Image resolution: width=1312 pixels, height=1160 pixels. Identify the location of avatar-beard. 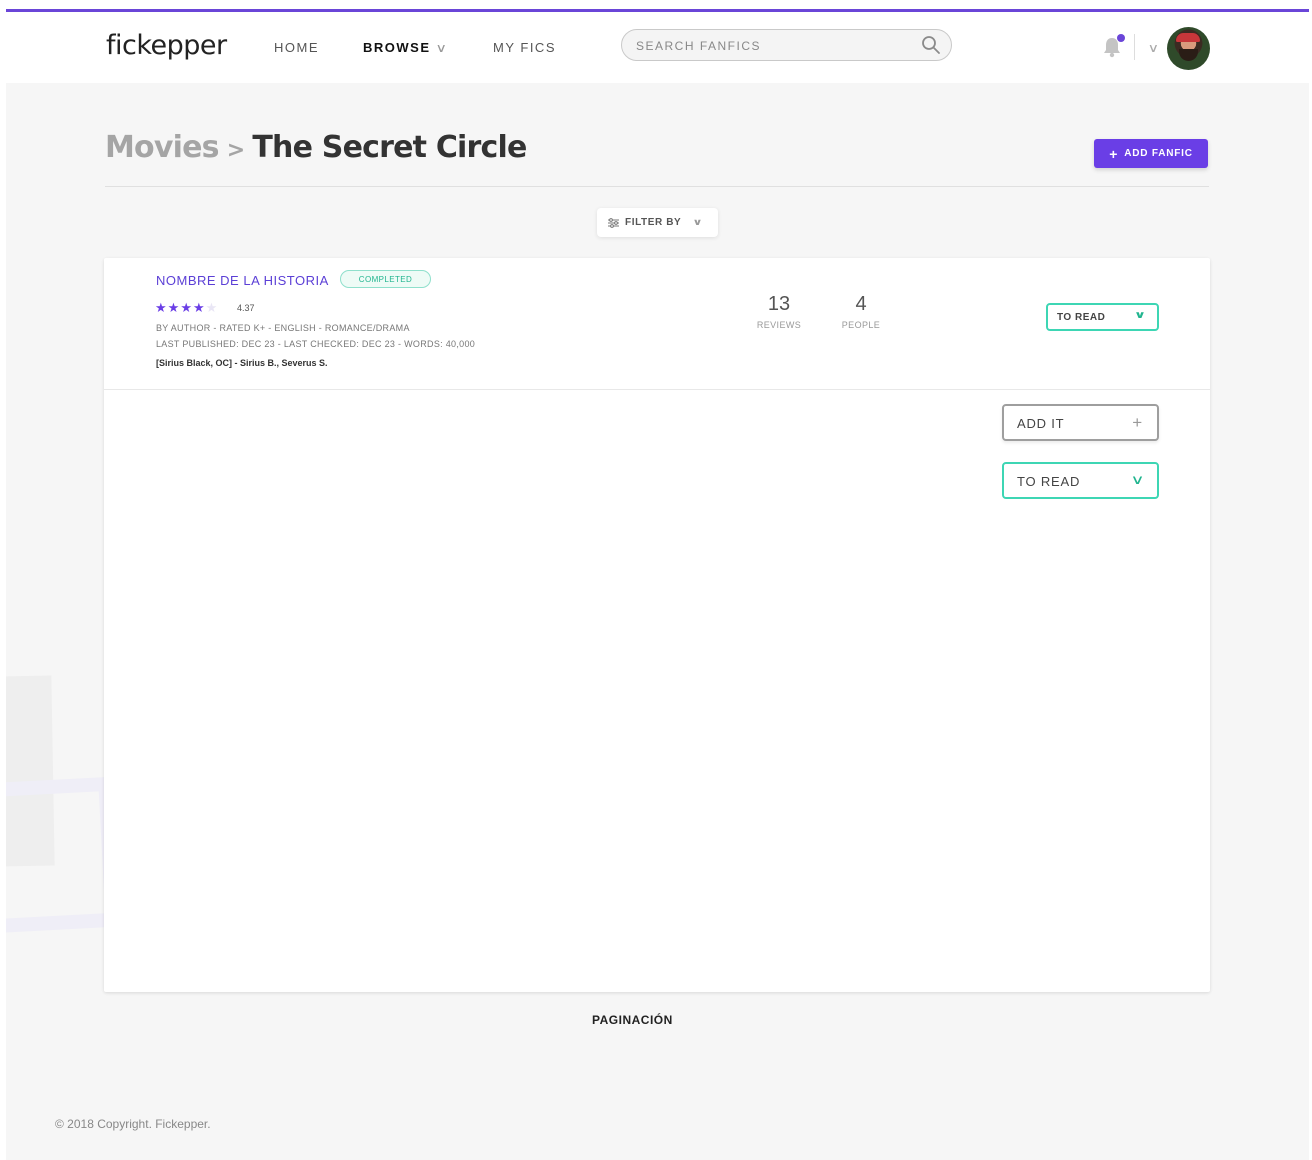
(1188, 55).